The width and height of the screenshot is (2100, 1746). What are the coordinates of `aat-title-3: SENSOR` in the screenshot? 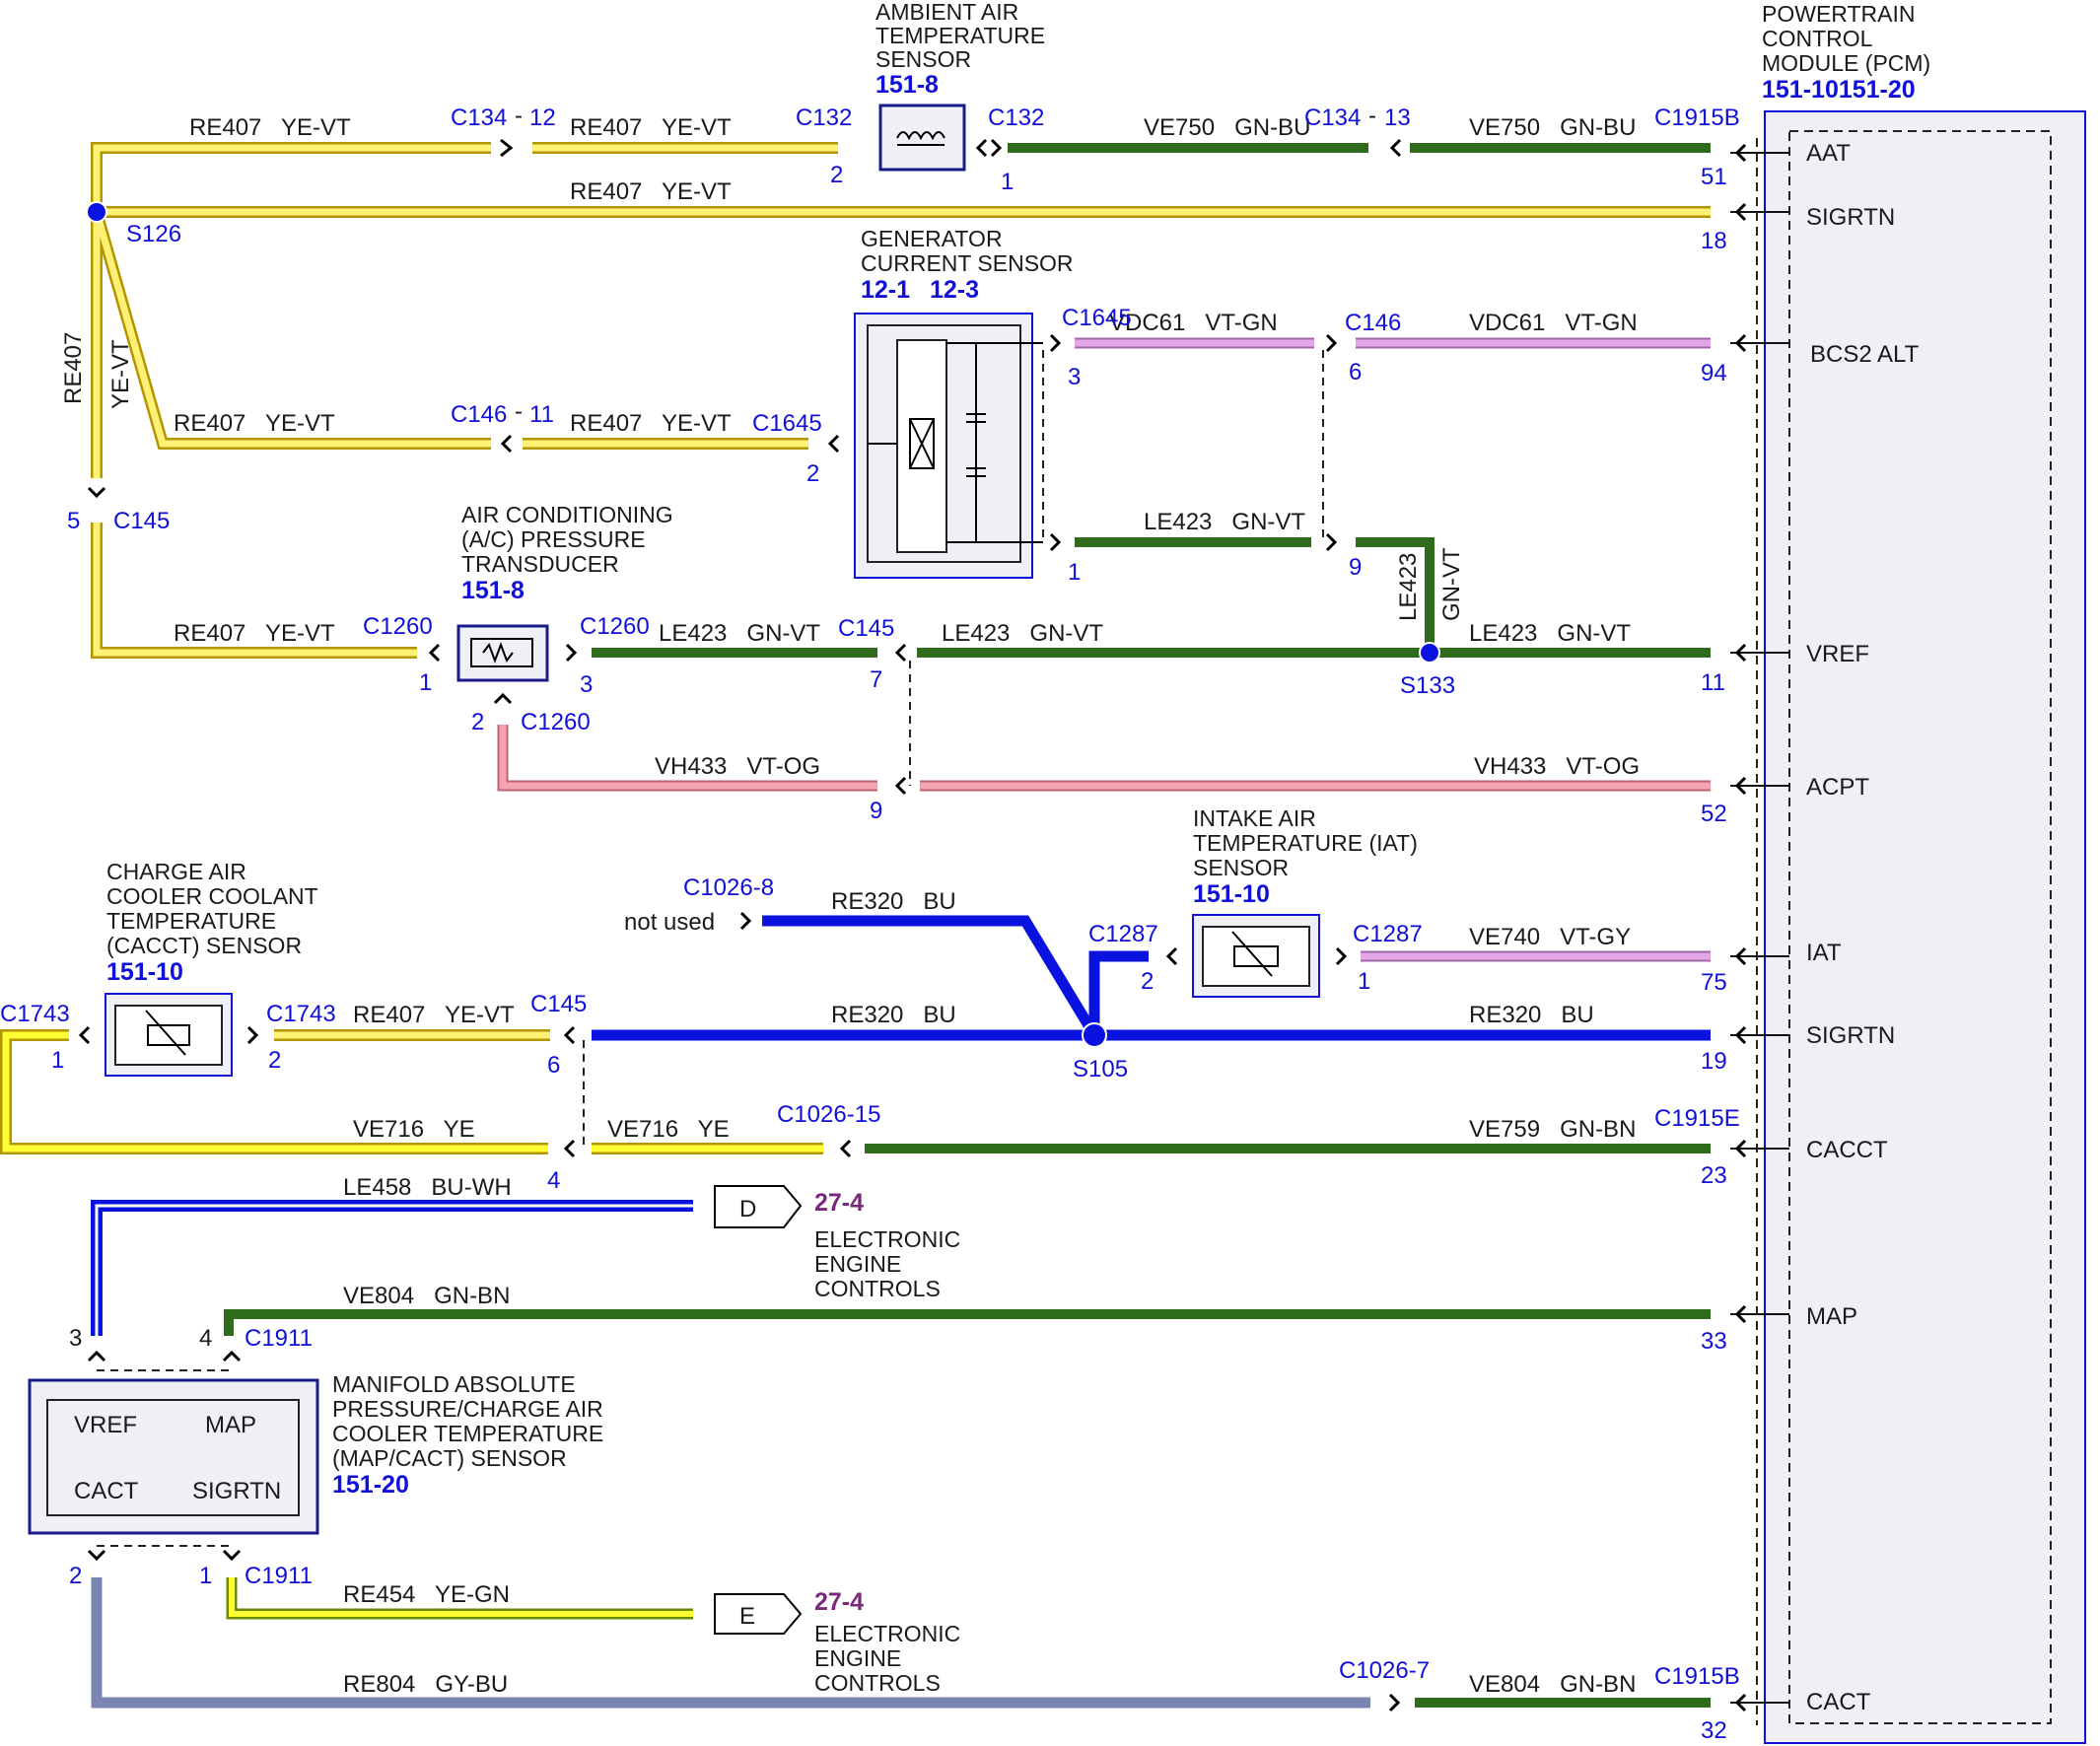 It's located at (923, 59).